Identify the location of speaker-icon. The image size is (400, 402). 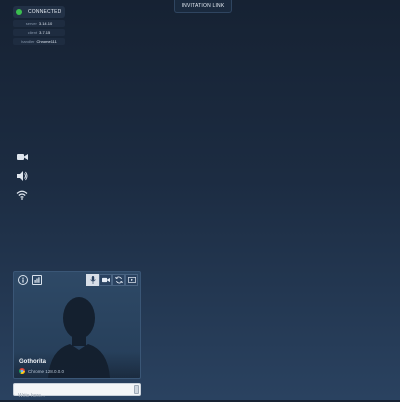
(22, 176).